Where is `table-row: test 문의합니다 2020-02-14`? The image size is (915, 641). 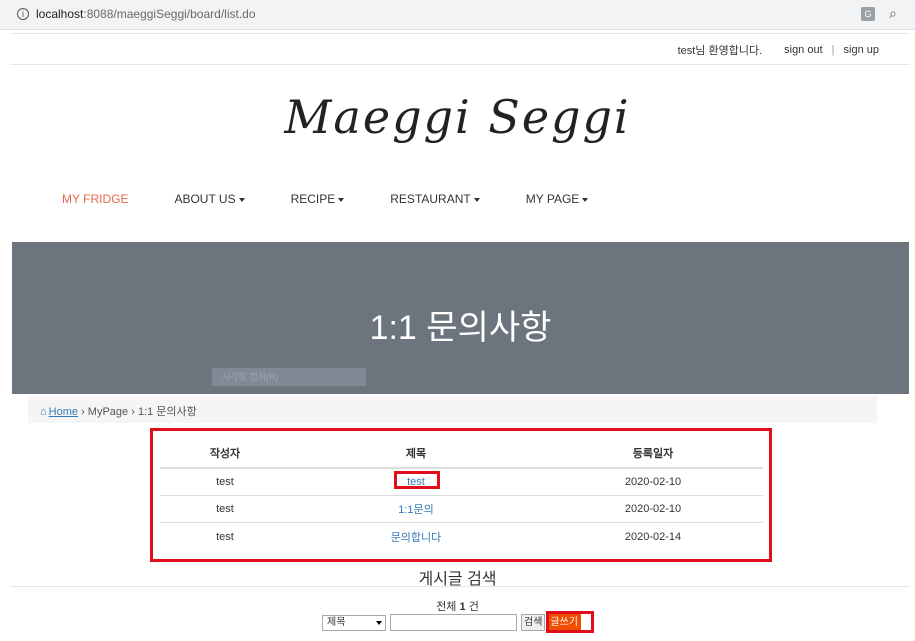 table-row: test 문의합니다 2020-02-14 is located at coordinates (461, 536).